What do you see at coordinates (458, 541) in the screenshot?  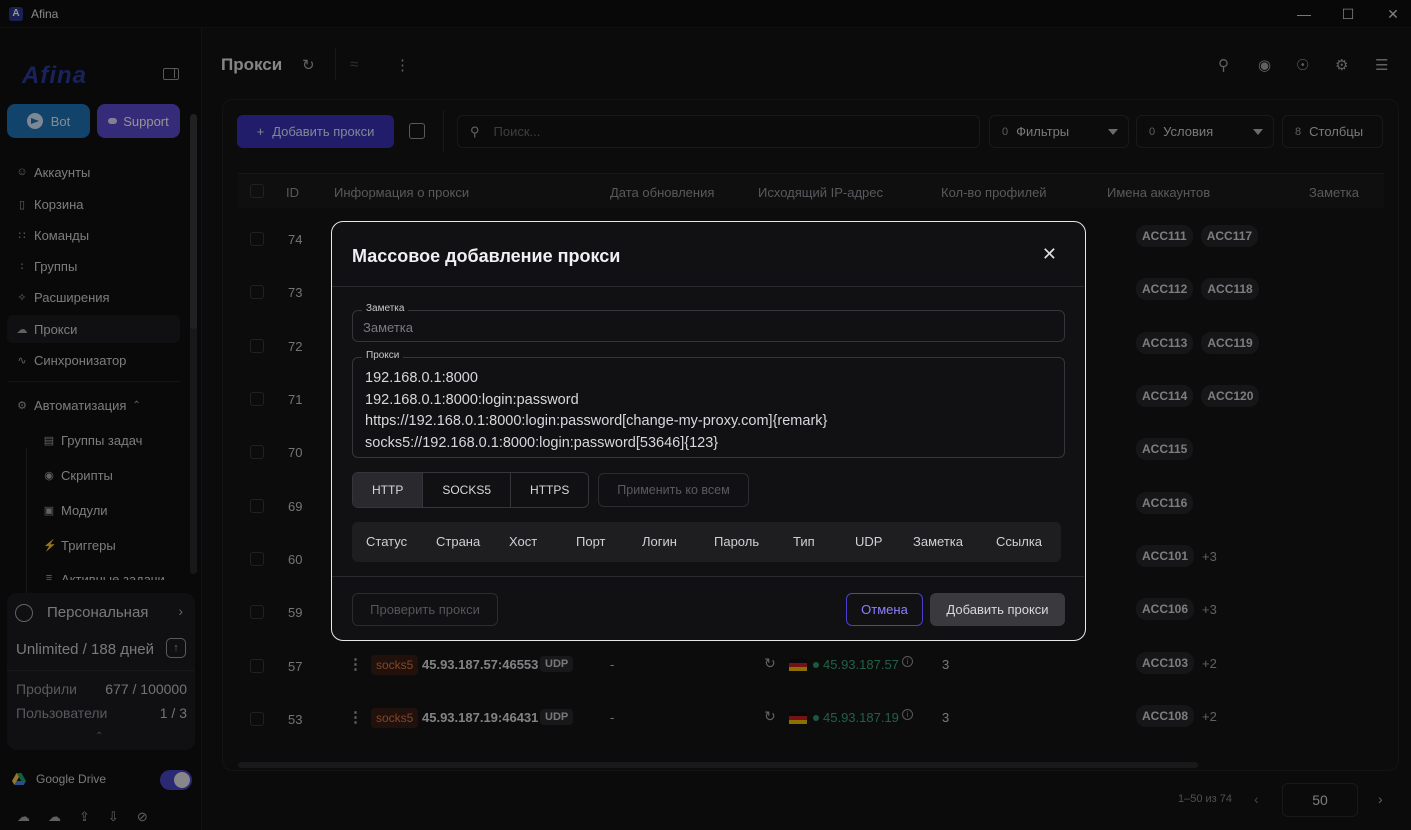 I see `col-country: Страна` at bounding box center [458, 541].